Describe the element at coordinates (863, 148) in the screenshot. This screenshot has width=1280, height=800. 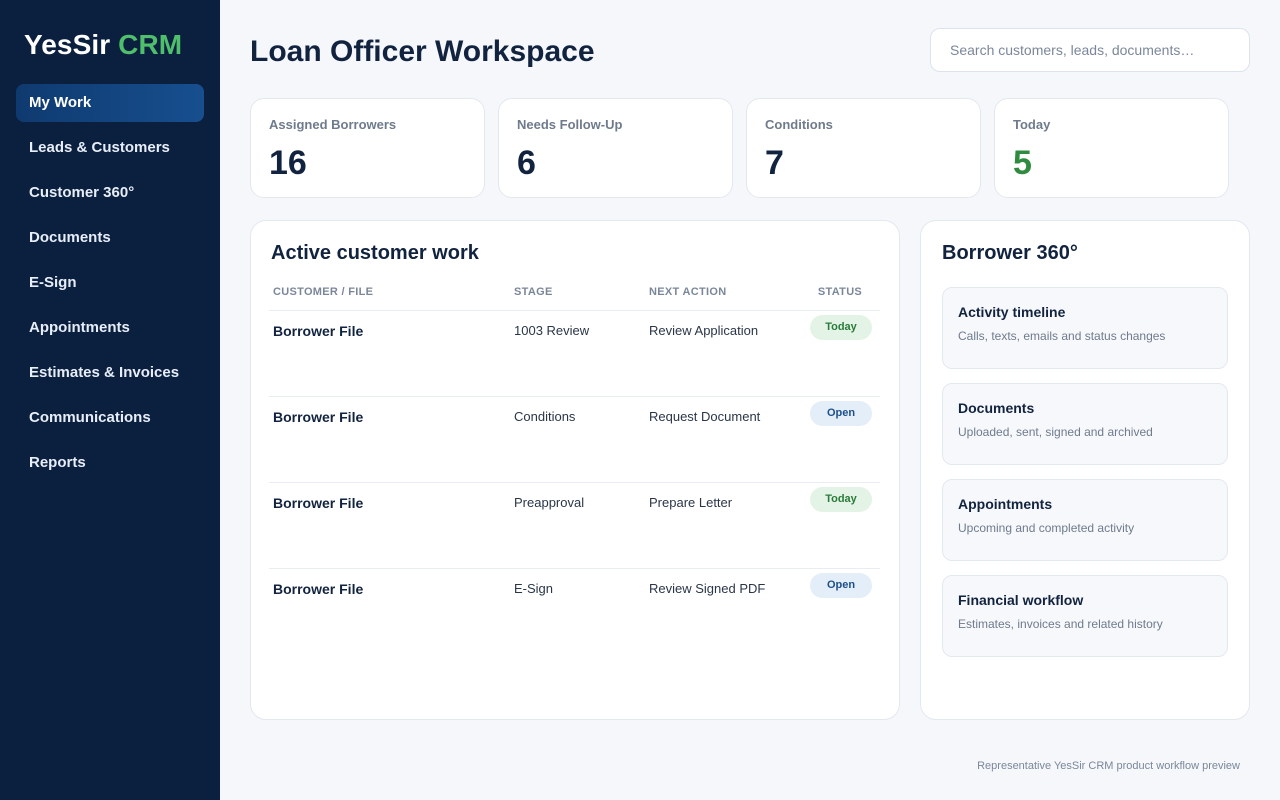
I see `stat-card-conditions: Conditions 7` at that location.